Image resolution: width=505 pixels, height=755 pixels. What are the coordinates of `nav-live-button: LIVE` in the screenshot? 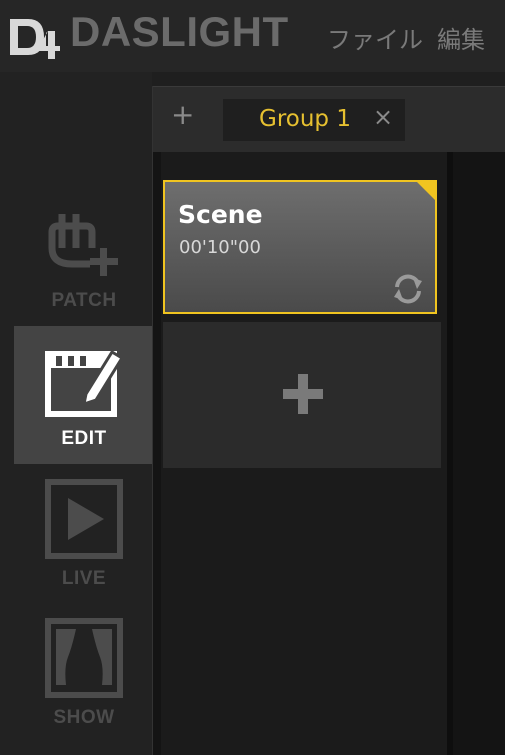 It's located at (83, 547).